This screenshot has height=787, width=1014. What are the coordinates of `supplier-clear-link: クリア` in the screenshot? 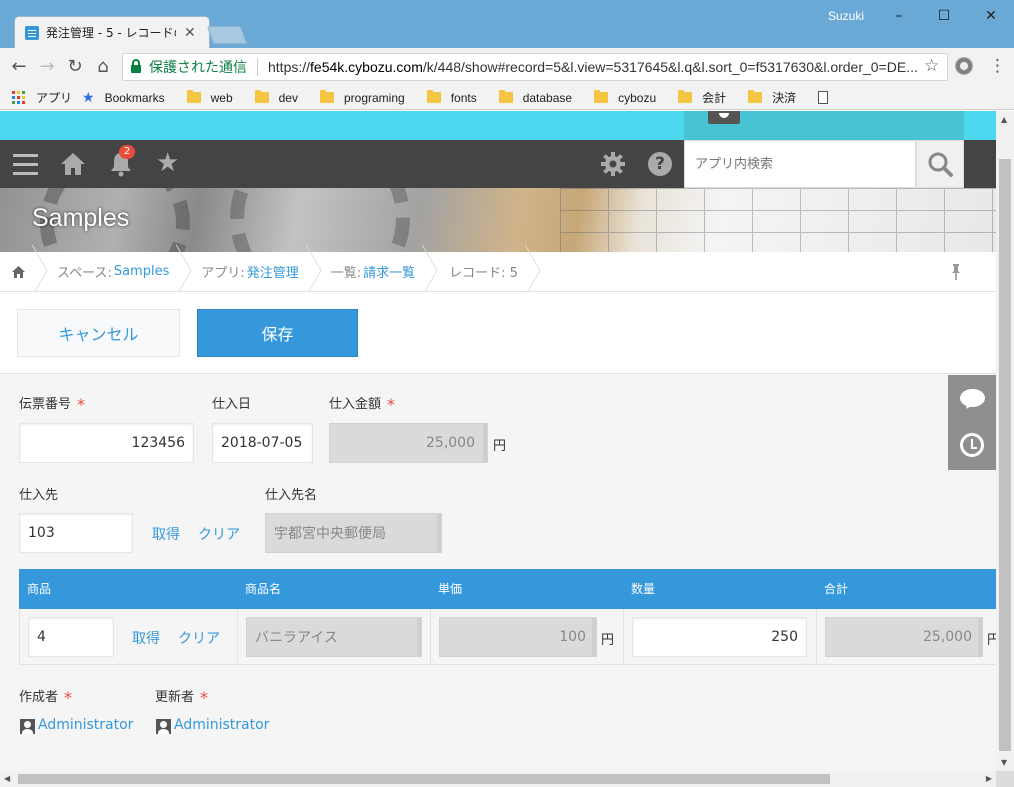 It's located at (219, 534).